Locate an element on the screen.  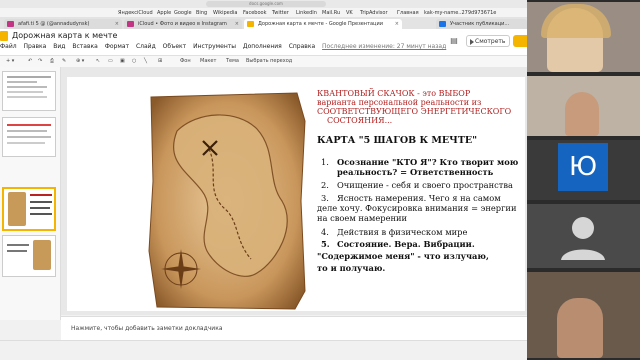
zoom-icon: ⊕ ▾ is located at coordinates (80, 61).